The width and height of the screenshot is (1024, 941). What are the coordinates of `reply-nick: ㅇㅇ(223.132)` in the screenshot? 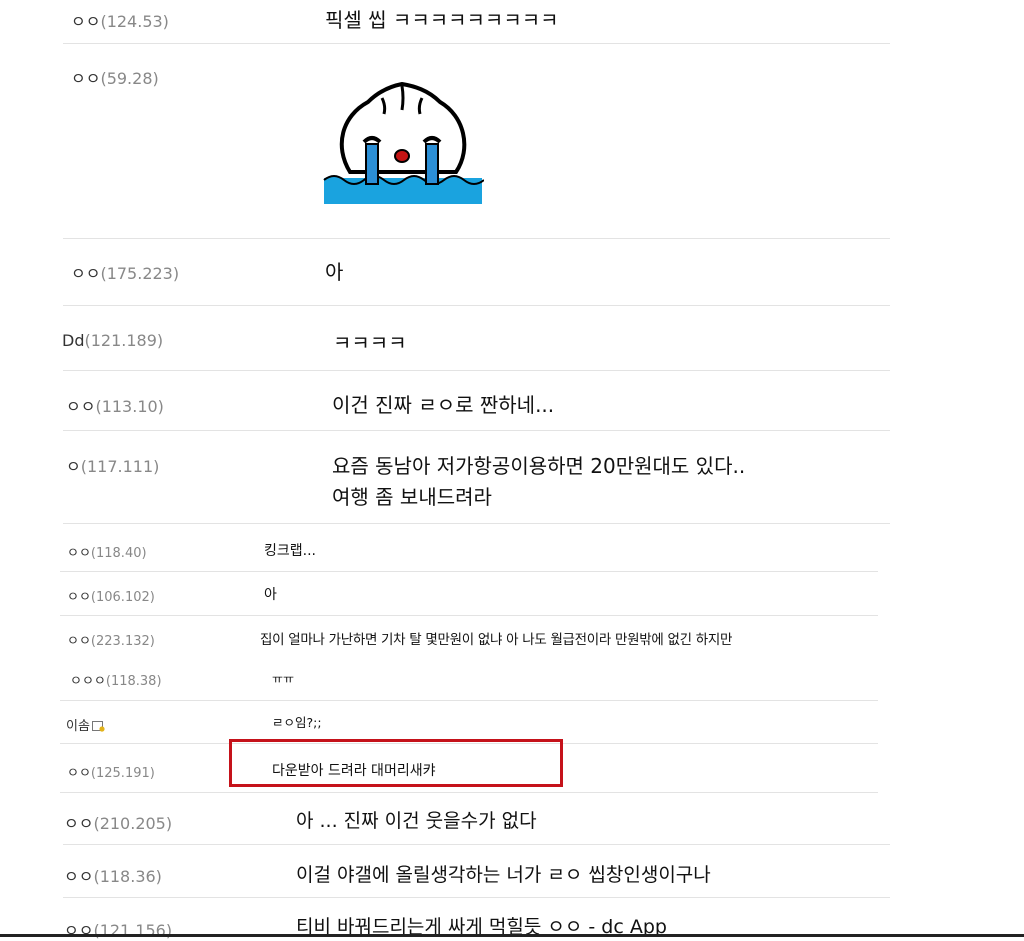 It's located at (111, 639).